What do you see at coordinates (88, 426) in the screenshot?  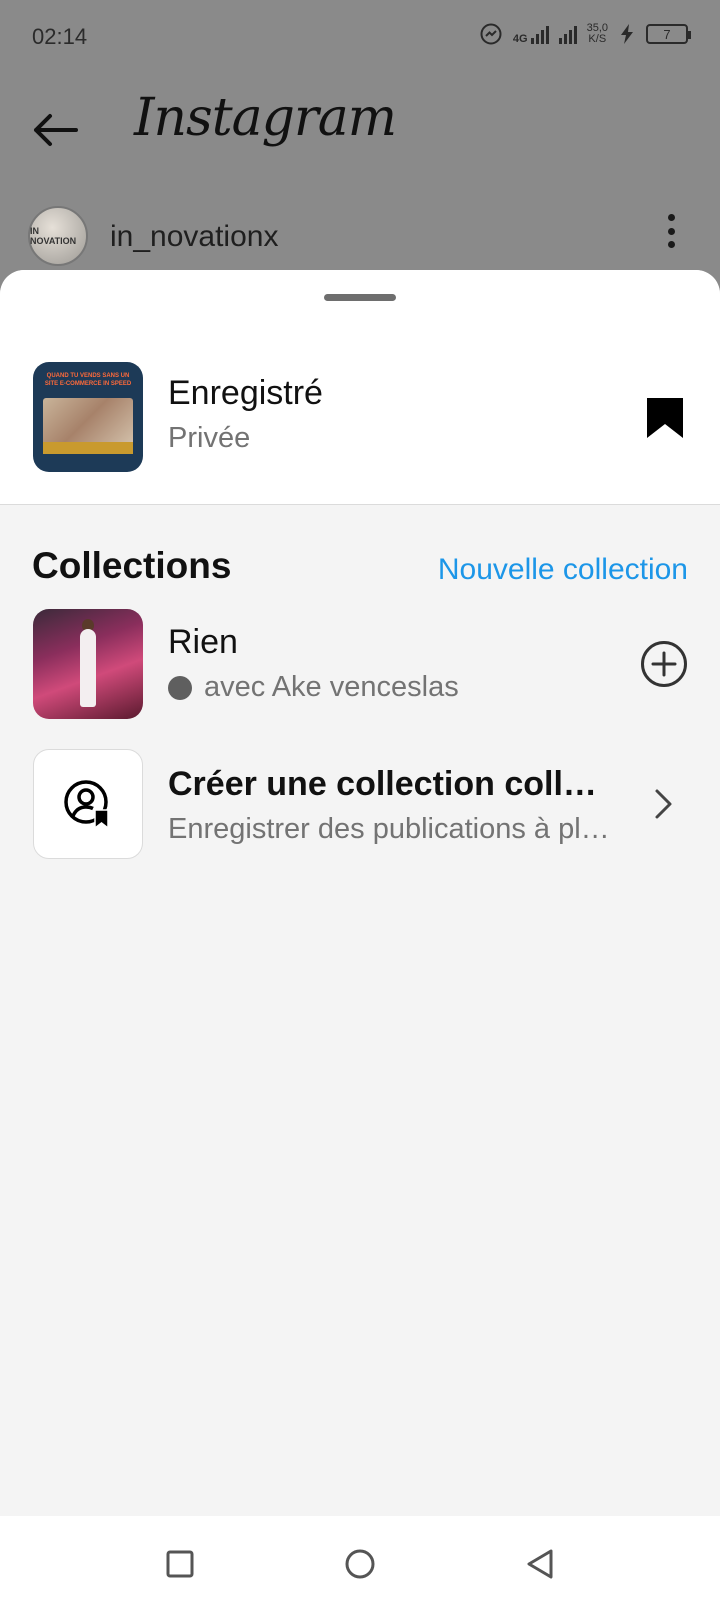 I see `thumbnail-photo` at bounding box center [88, 426].